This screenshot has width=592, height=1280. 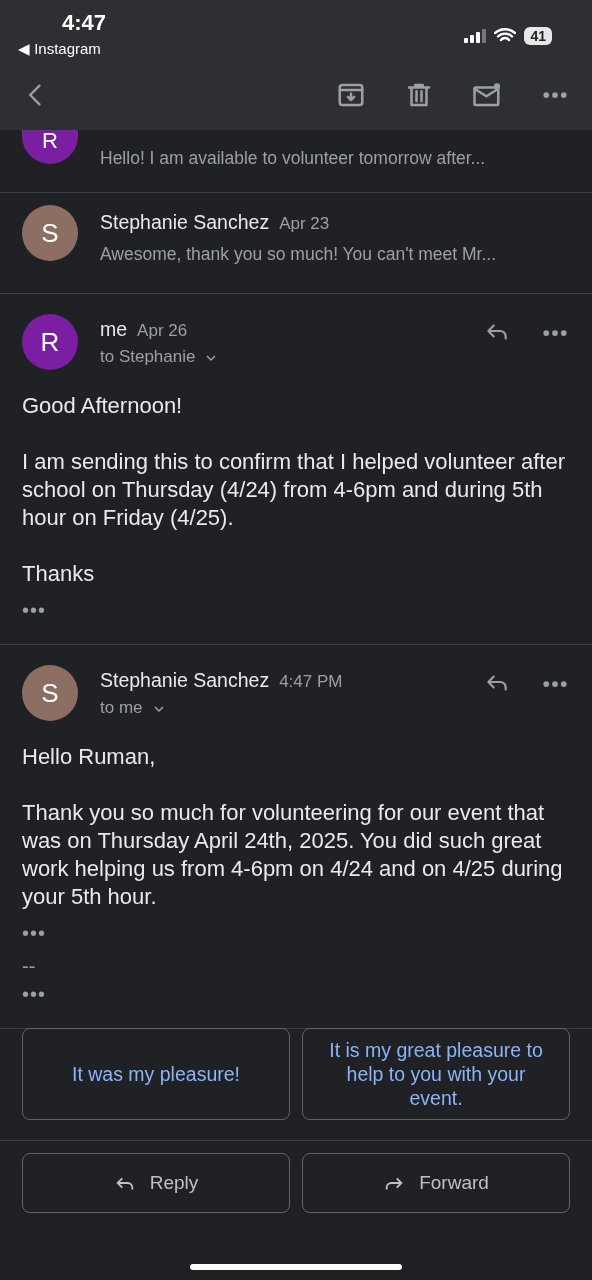 I want to click on signature: --, so click(x=29, y=966).